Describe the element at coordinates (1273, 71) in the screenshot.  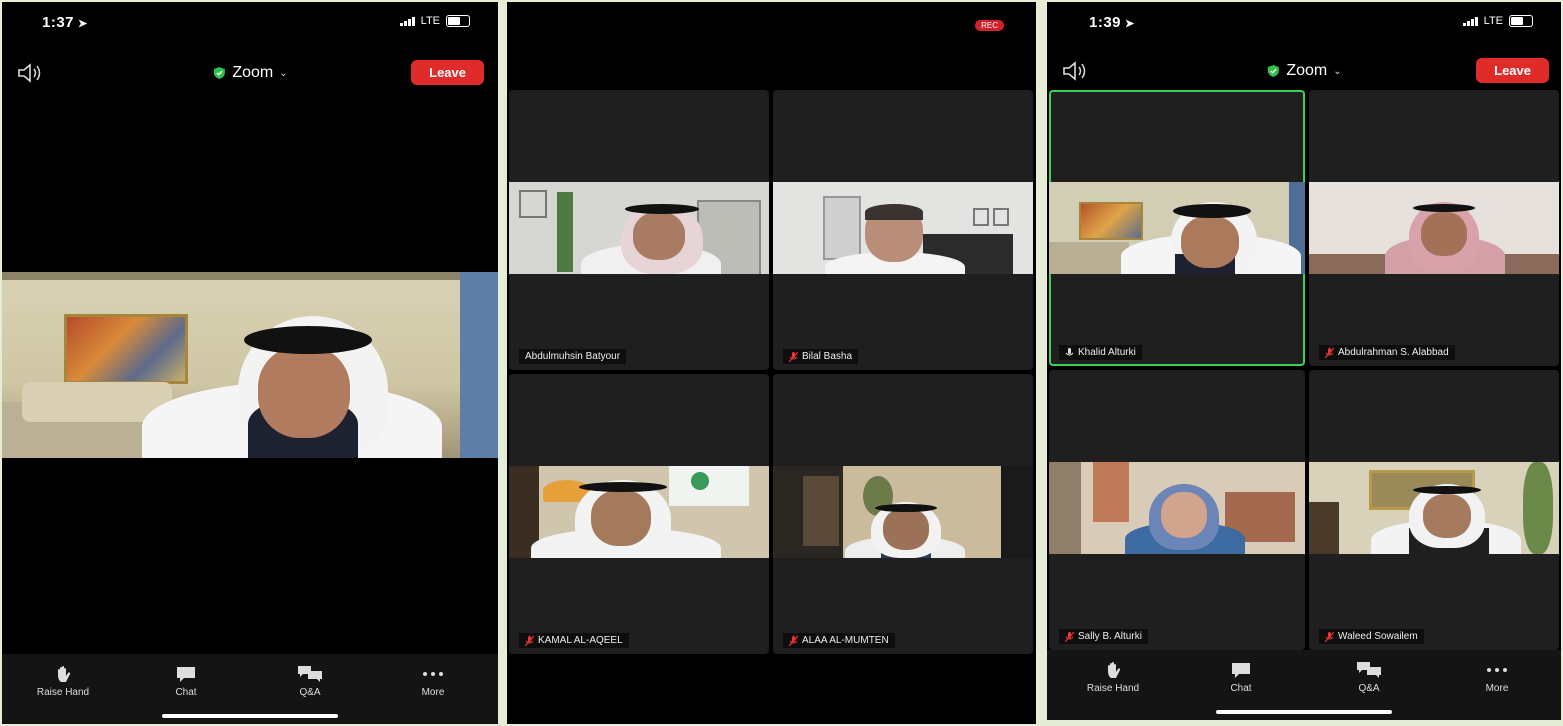
I see `shield-icon` at that location.